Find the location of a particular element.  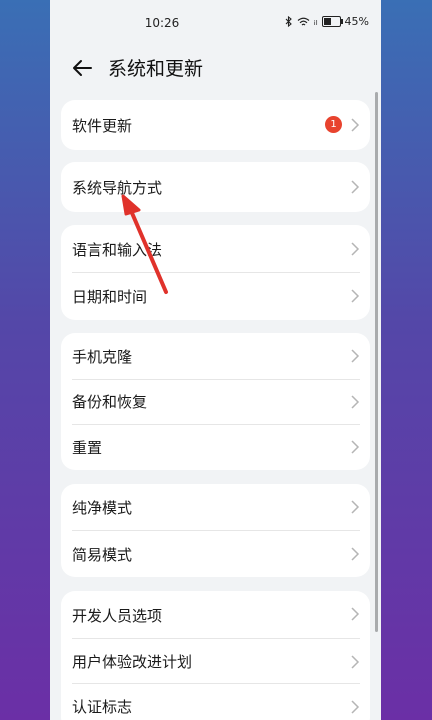

list-item-date-time: 日期和时间 is located at coordinates (215, 296).